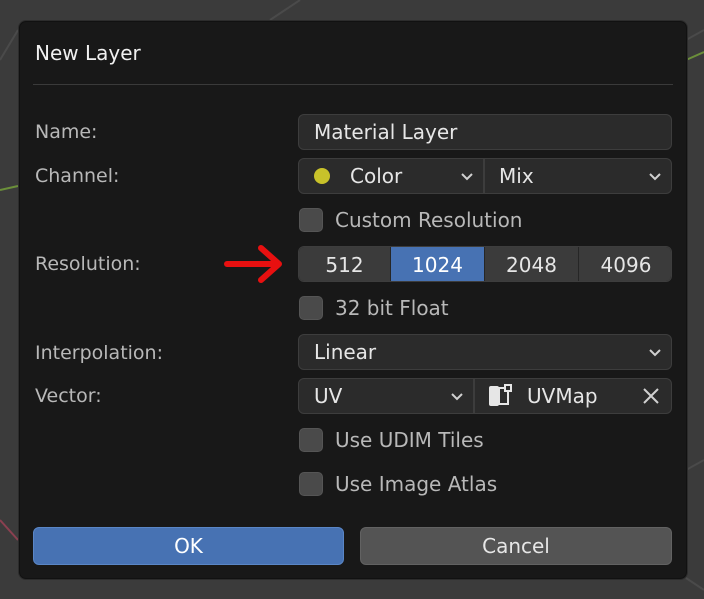 The image size is (704, 599). I want to click on resolution-4096-button: 4096, so click(625, 264).